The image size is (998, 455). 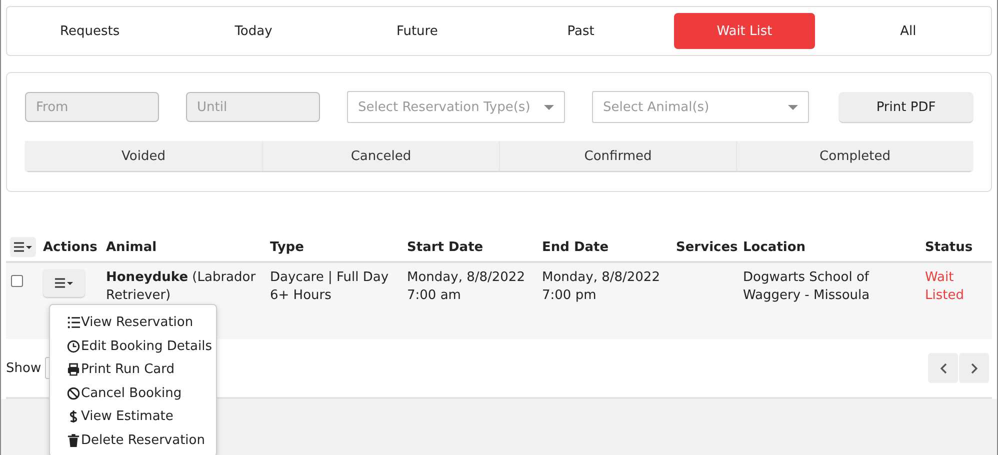 I want to click on column-header: Status, so click(x=949, y=247).